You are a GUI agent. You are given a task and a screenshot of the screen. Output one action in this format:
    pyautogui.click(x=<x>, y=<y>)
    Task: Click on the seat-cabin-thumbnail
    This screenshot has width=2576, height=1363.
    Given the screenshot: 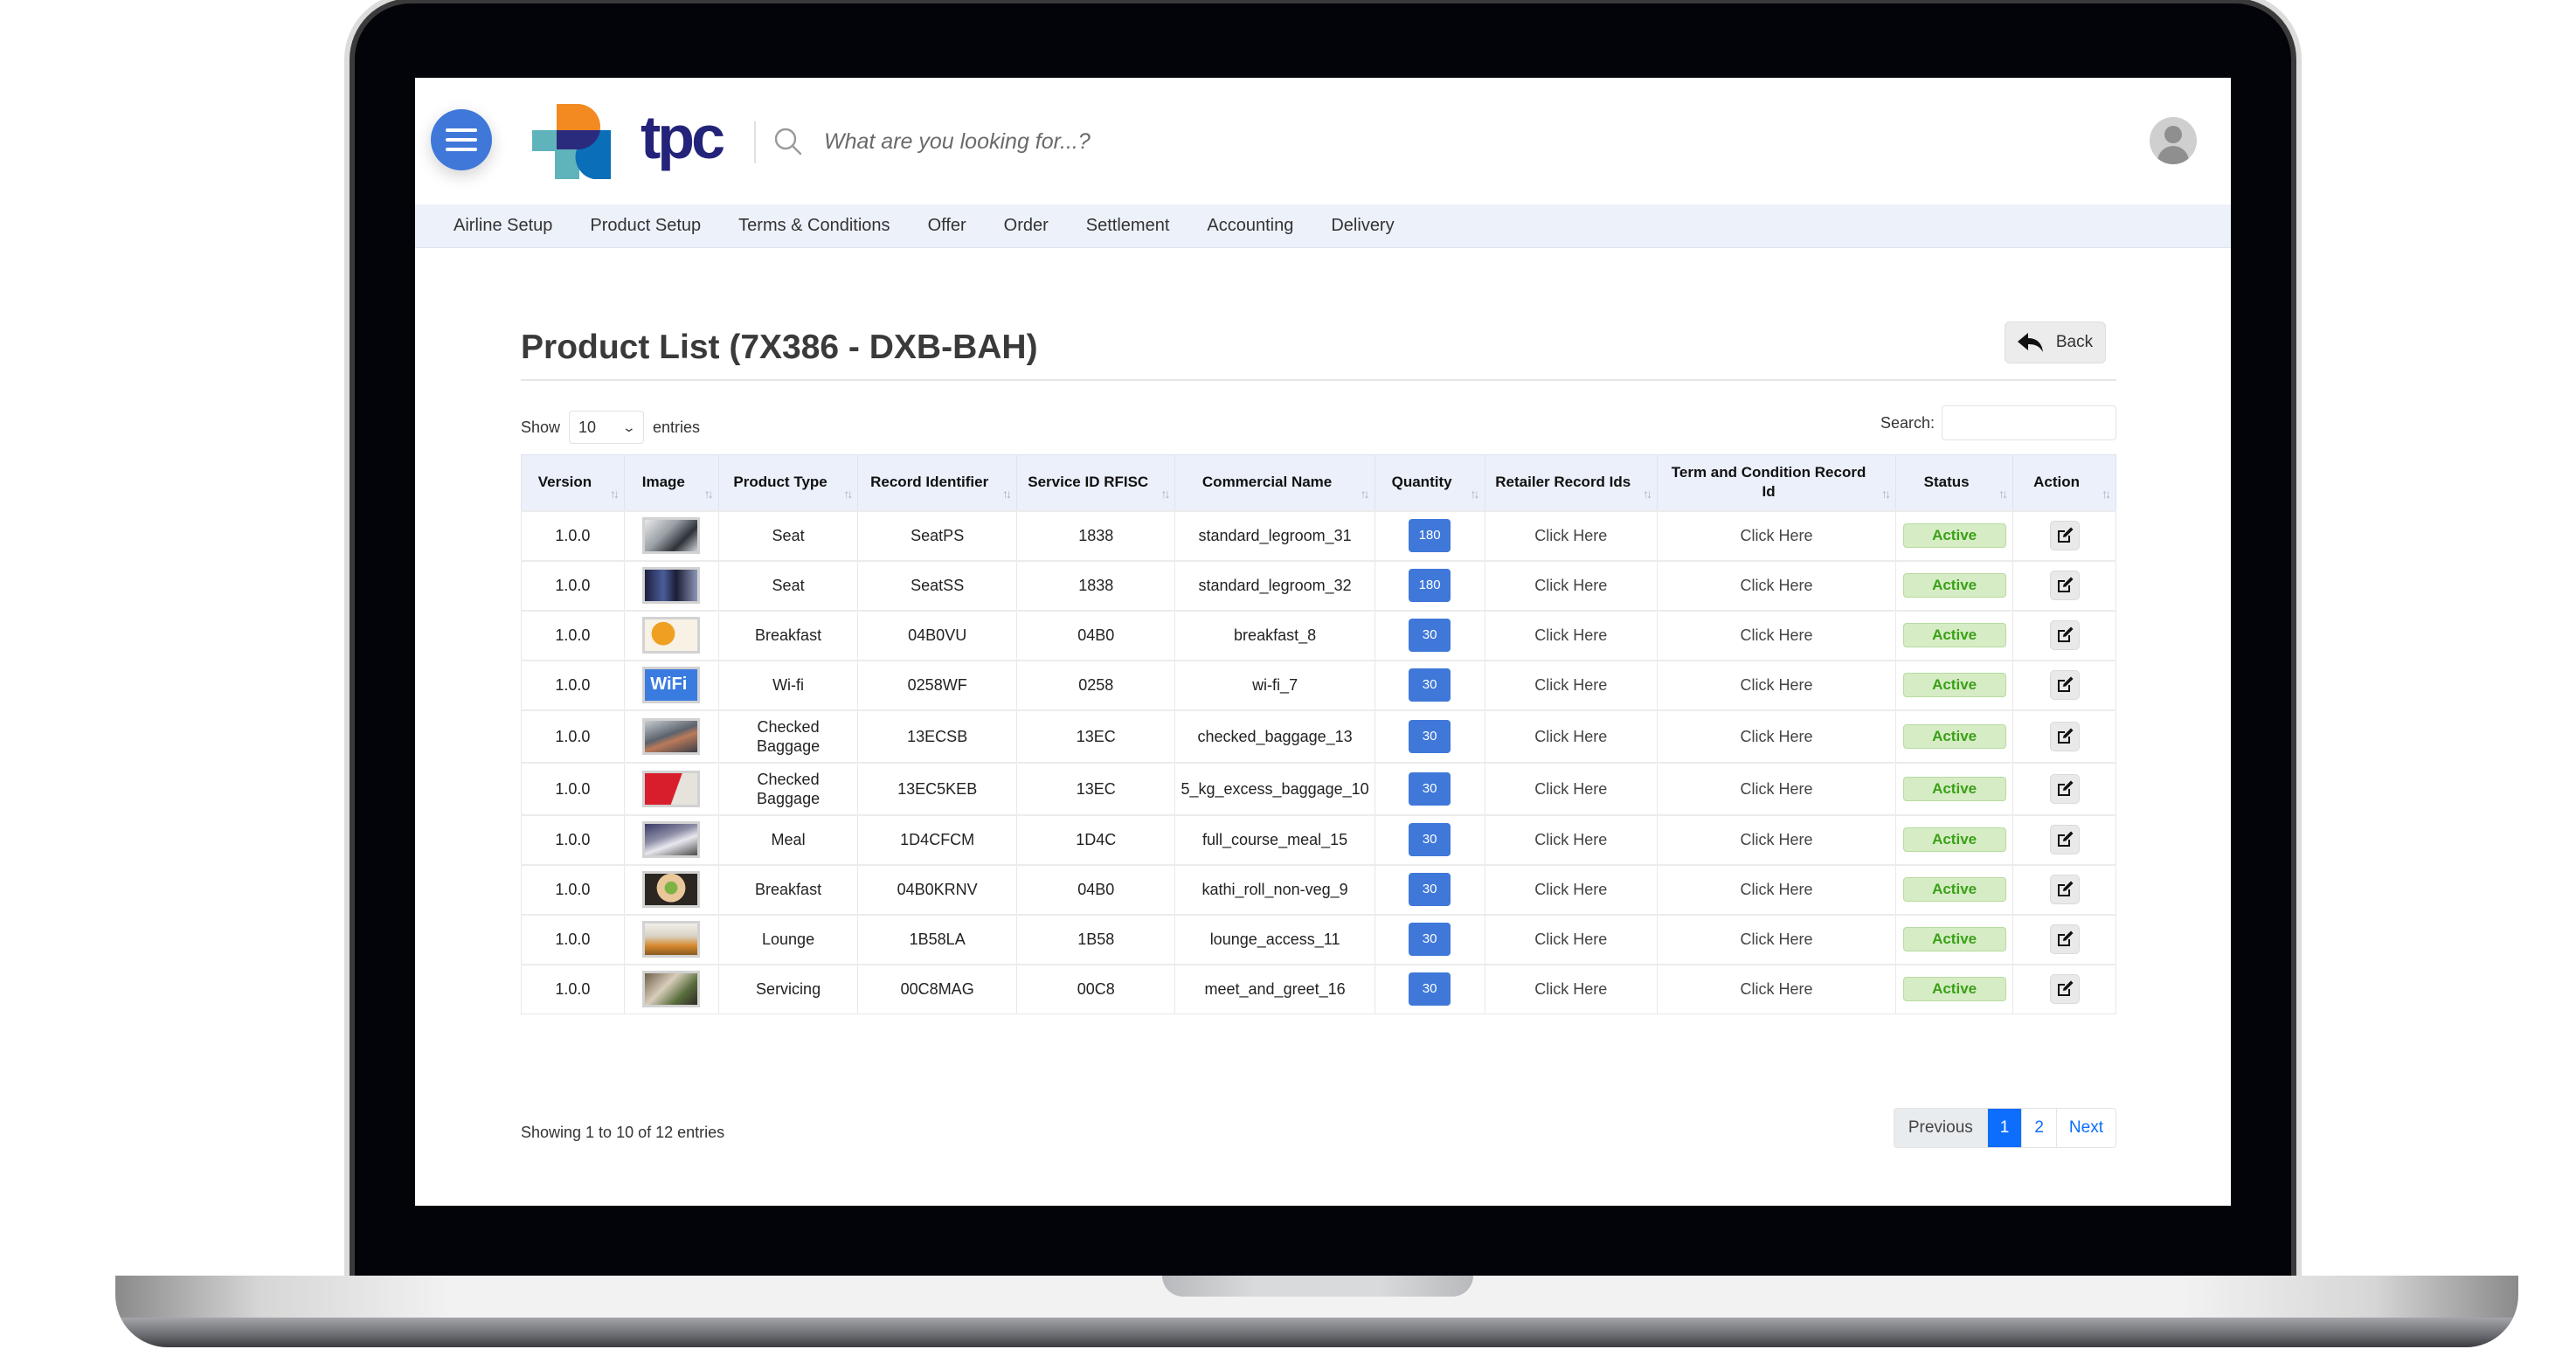 What is the action you would take?
    pyautogui.click(x=671, y=535)
    